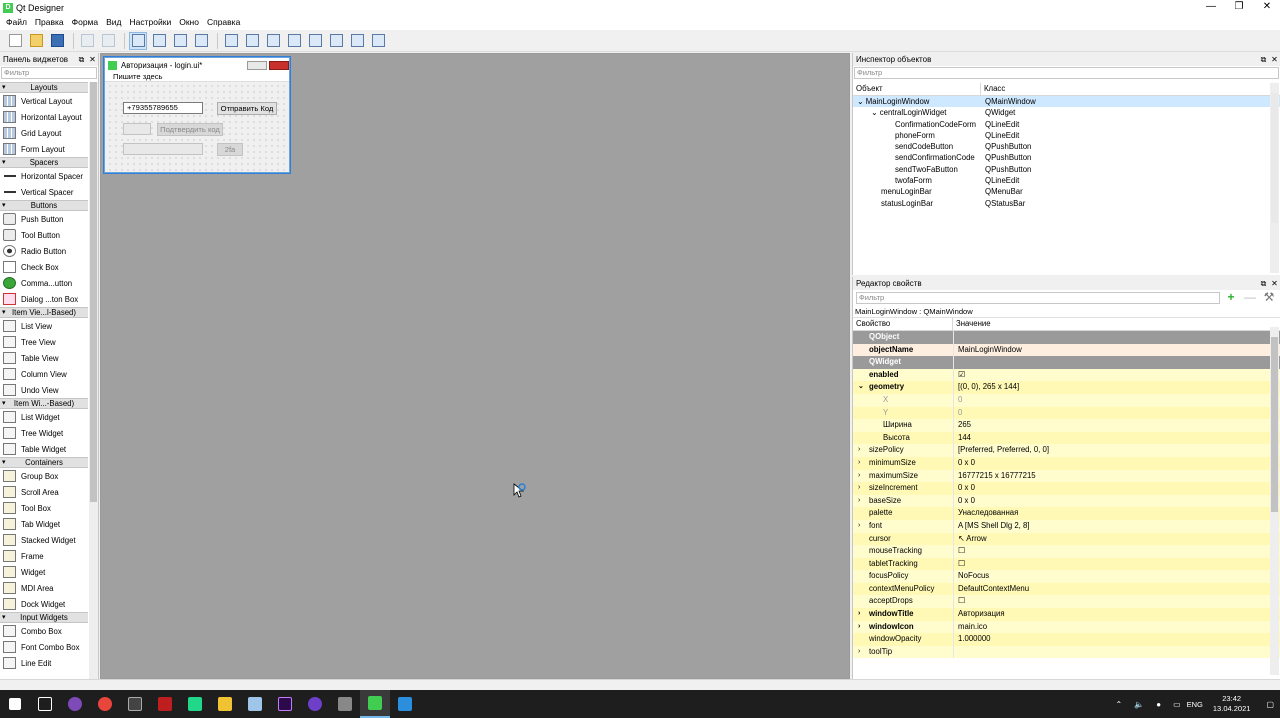 This screenshot has width=1280, height=718. I want to click on property-row: QObject, so click(1066, 337).